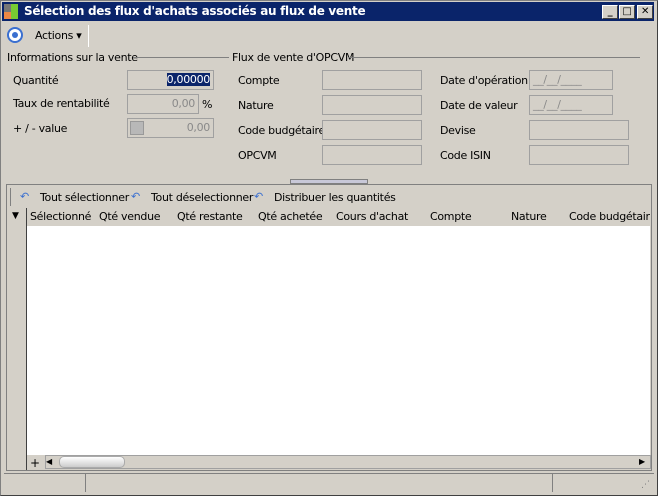  I want to click on date-valeur-input: __/__/____, so click(571, 105).